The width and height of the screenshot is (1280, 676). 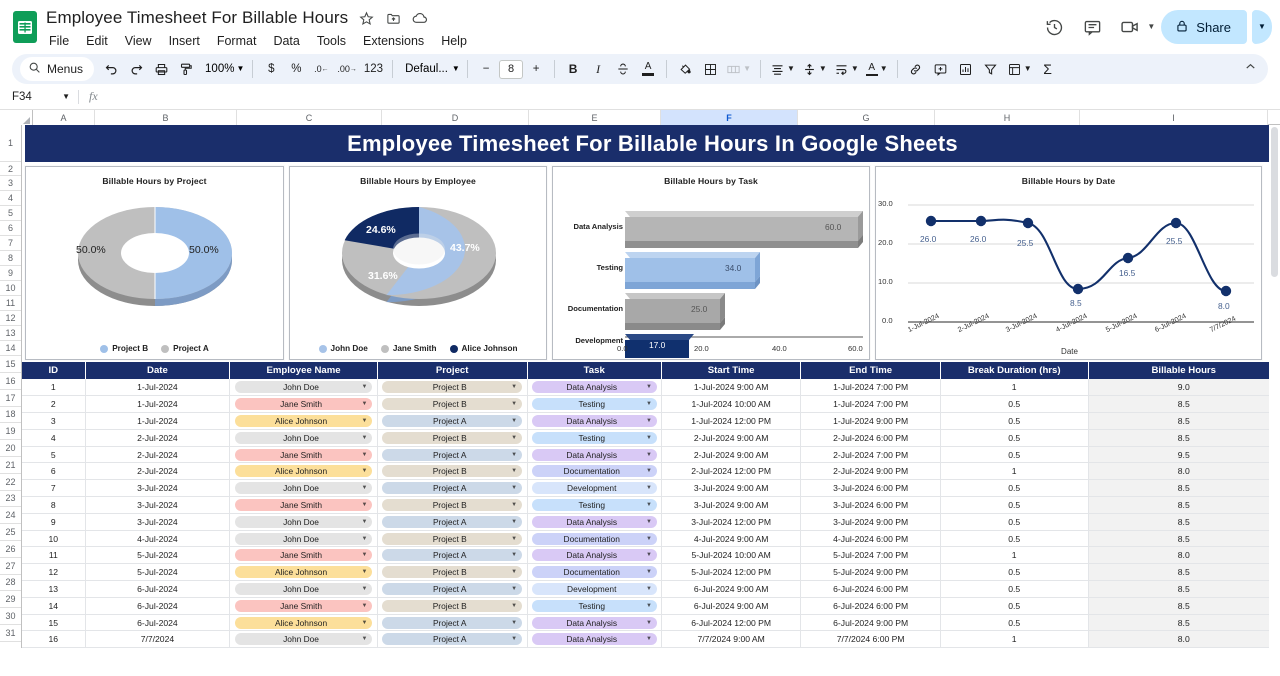 I want to click on cell-end-time: 5-Jul-2024 9:00 PM, so click(x=870, y=572).